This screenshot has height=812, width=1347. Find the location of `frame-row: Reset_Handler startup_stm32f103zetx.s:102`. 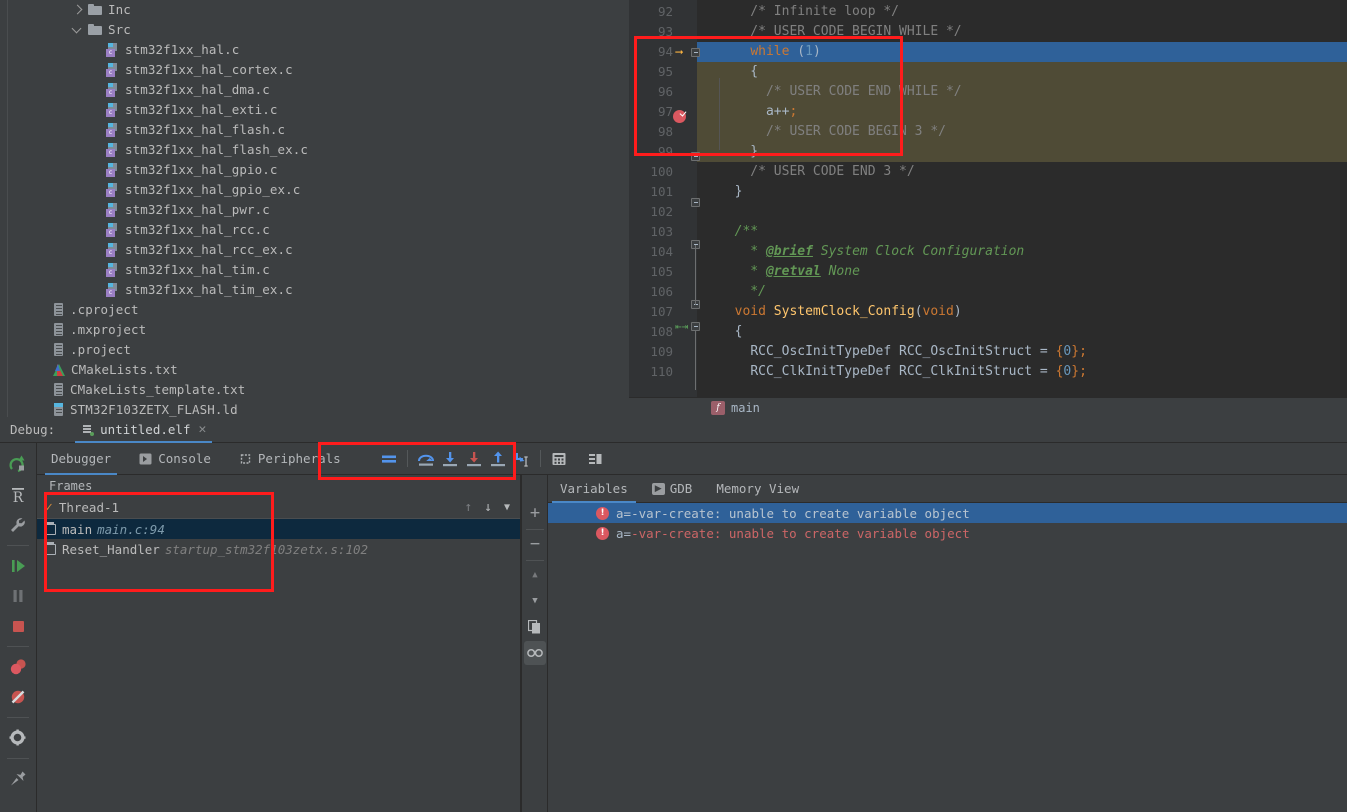

frame-row: Reset_Handler startup_stm32f103zetx.s:102 is located at coordinates (278, 549).